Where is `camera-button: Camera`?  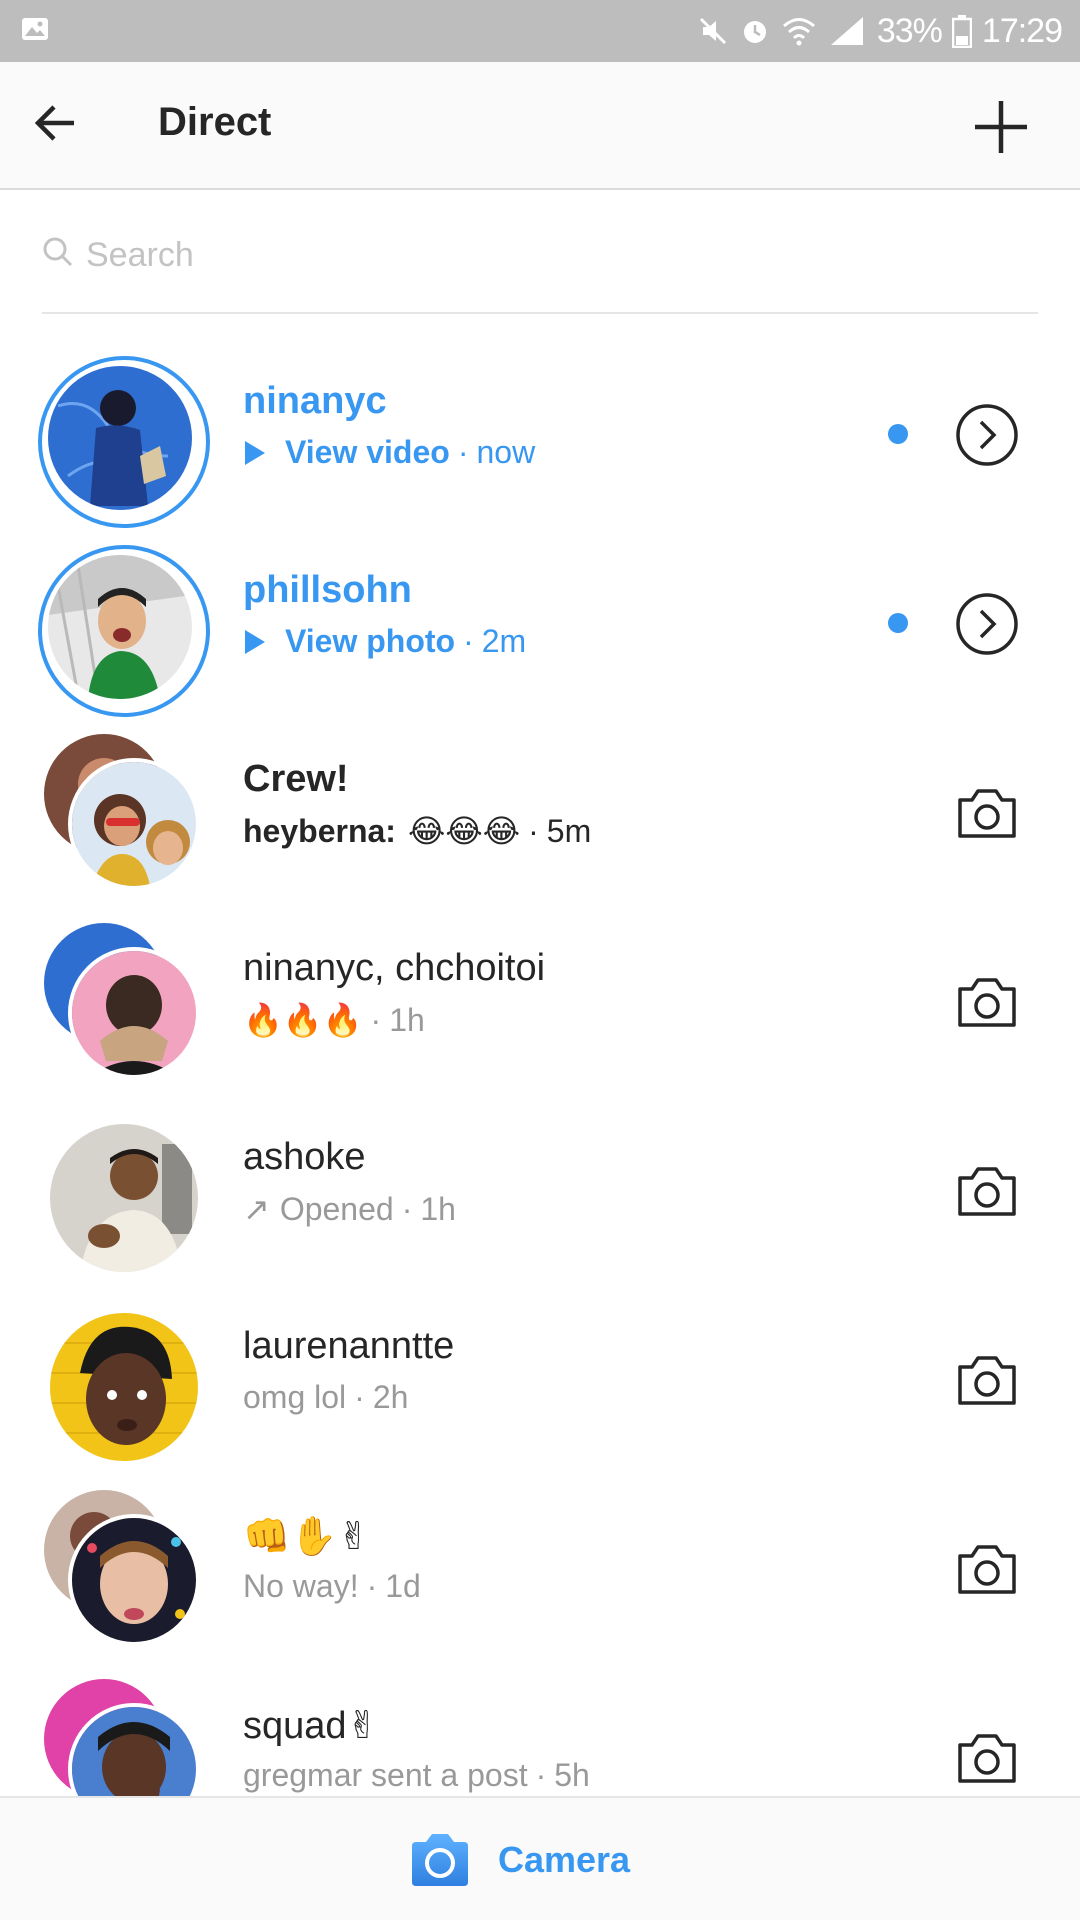
camera-button: Camera is located at coordinates (519, 1860).